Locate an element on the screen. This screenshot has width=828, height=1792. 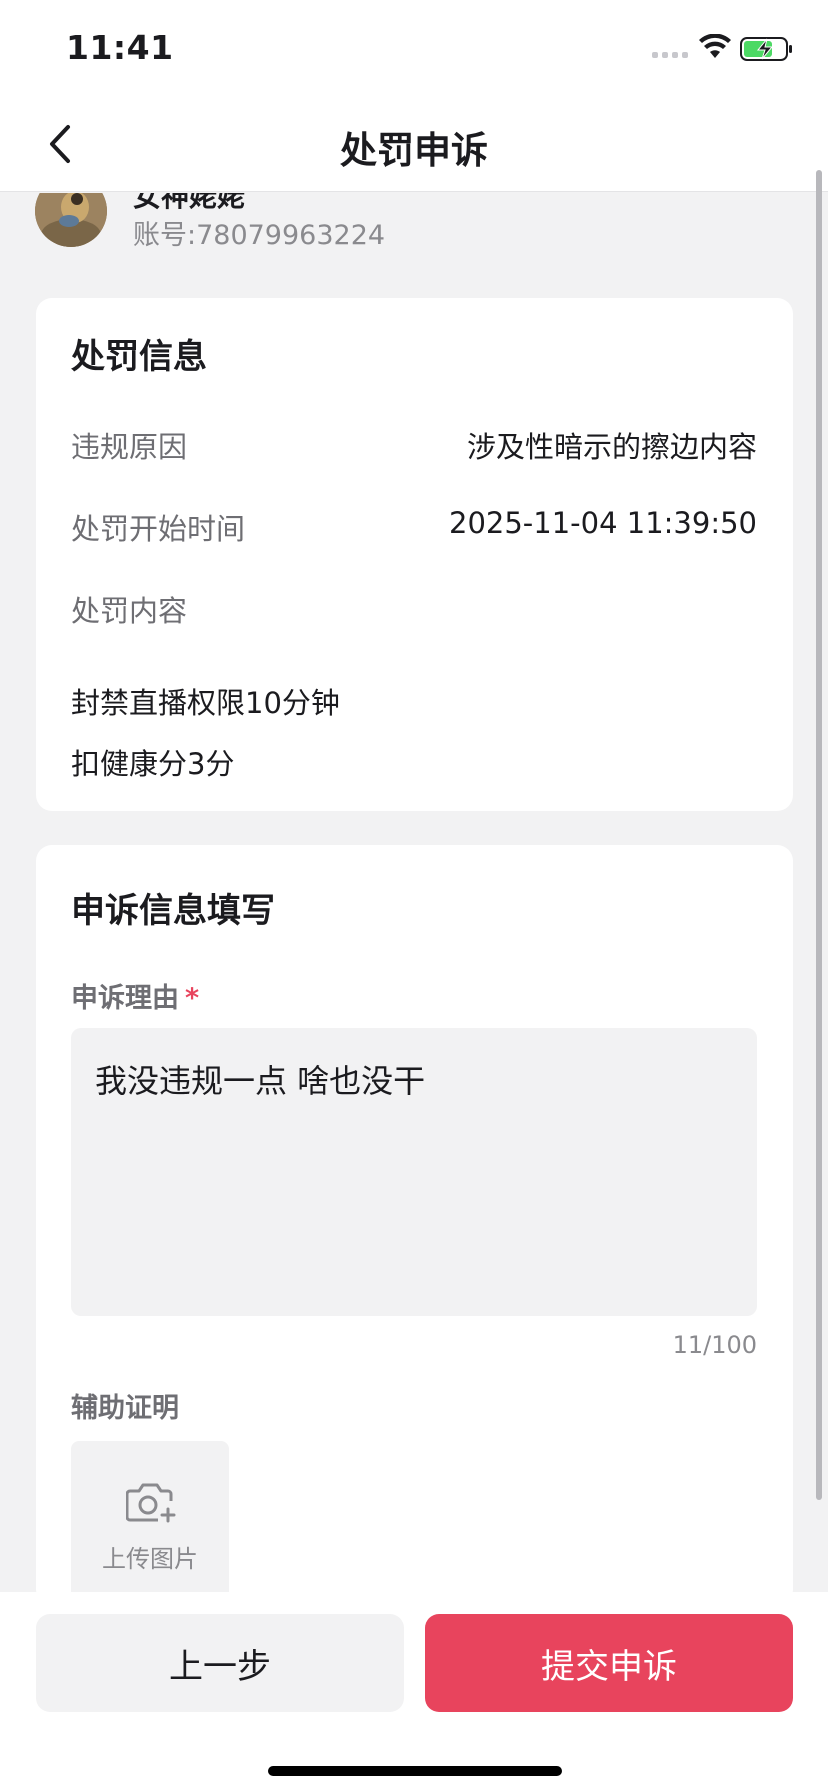
bottom-action-bar: 上一步 提交申诉 is located at coordinates (414, 1692).